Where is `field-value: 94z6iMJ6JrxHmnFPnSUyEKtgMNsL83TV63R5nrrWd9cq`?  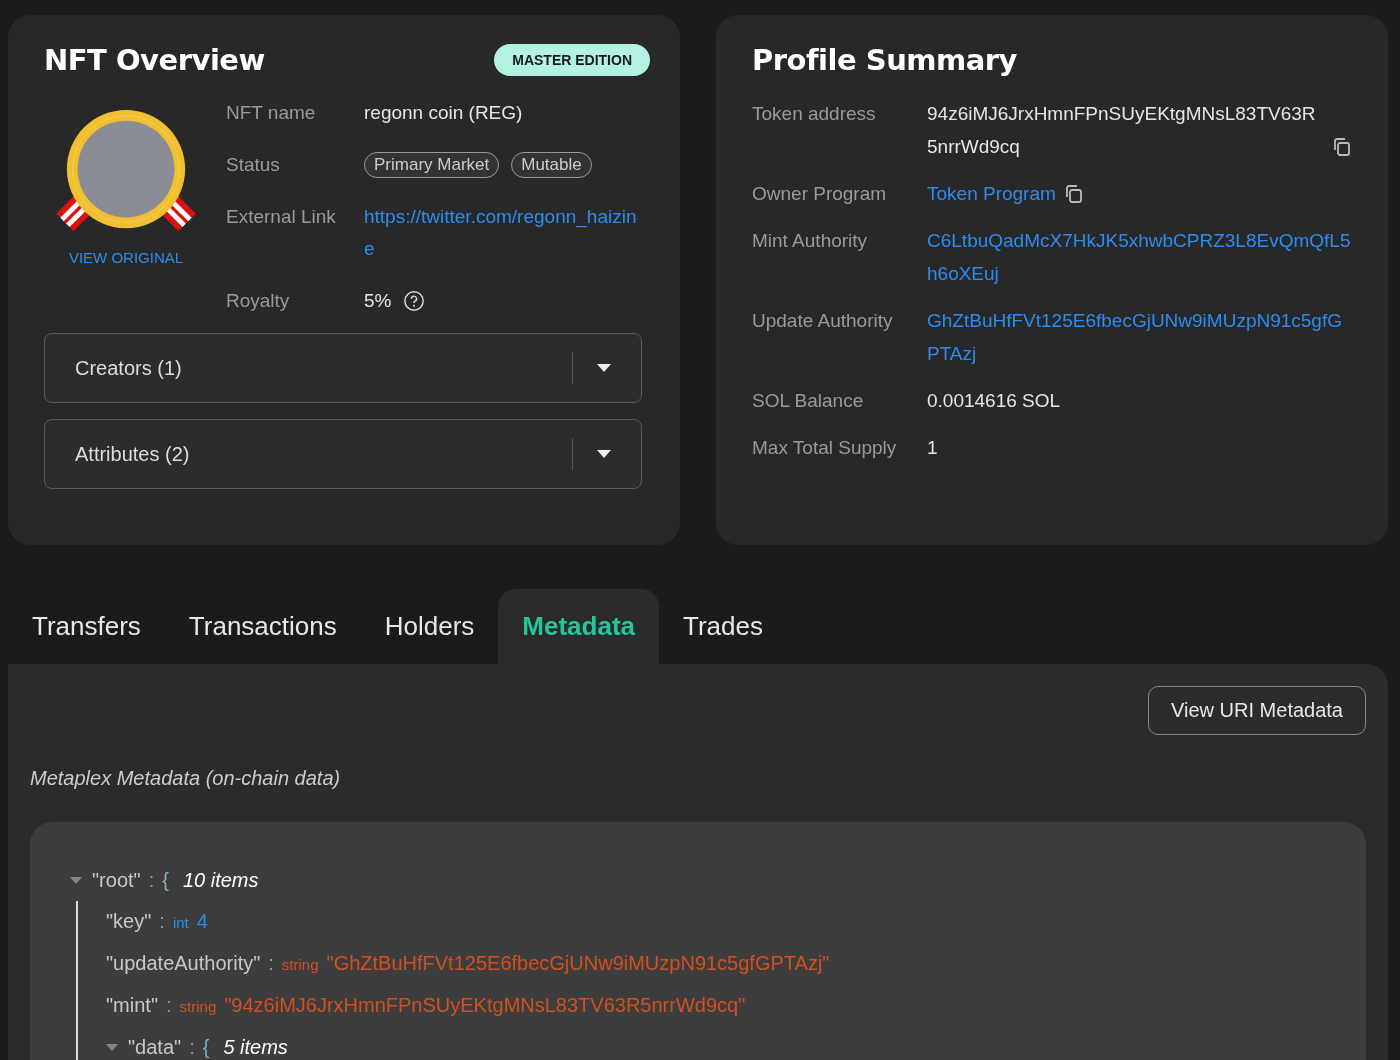 field-value: 94z6iMJ6JrxHmnFPnSUyEKtgMNsL83TV63R5nrrWd9cq is located at coordinates (1122, 130).